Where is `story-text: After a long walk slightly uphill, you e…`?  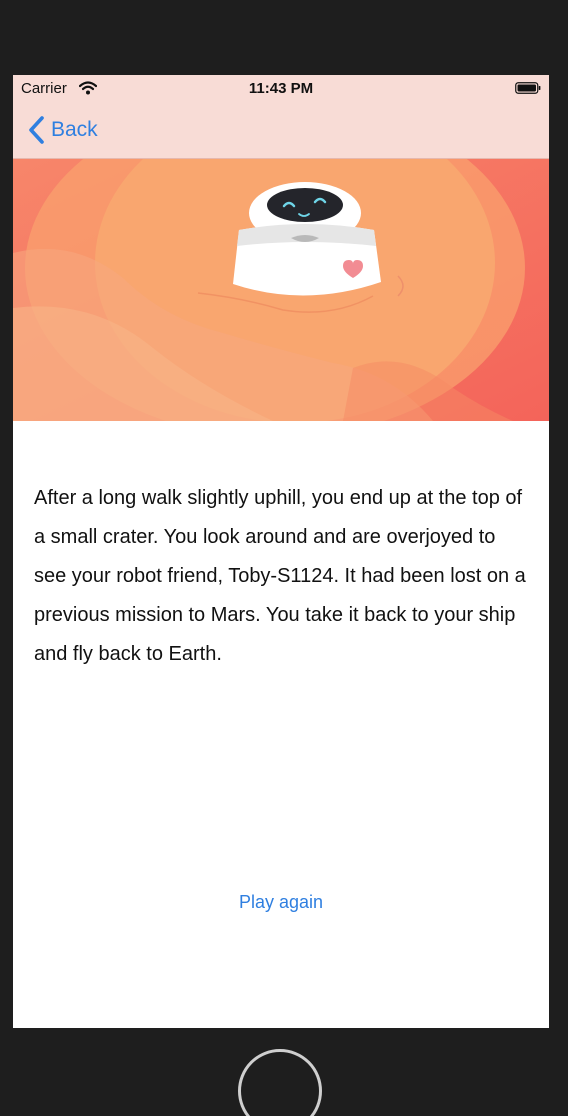 story-text: After a long walk slightly uphill, you e… is located at coordinates (280, 576).